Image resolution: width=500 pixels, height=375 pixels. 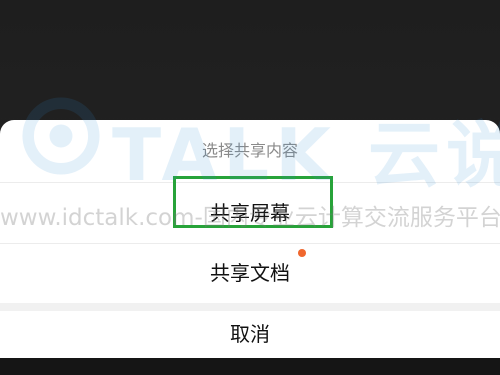 What do you see at coordinates (250, 366) in the screenshot?
I see `bottom-bar` at bounding box center [250, 366].